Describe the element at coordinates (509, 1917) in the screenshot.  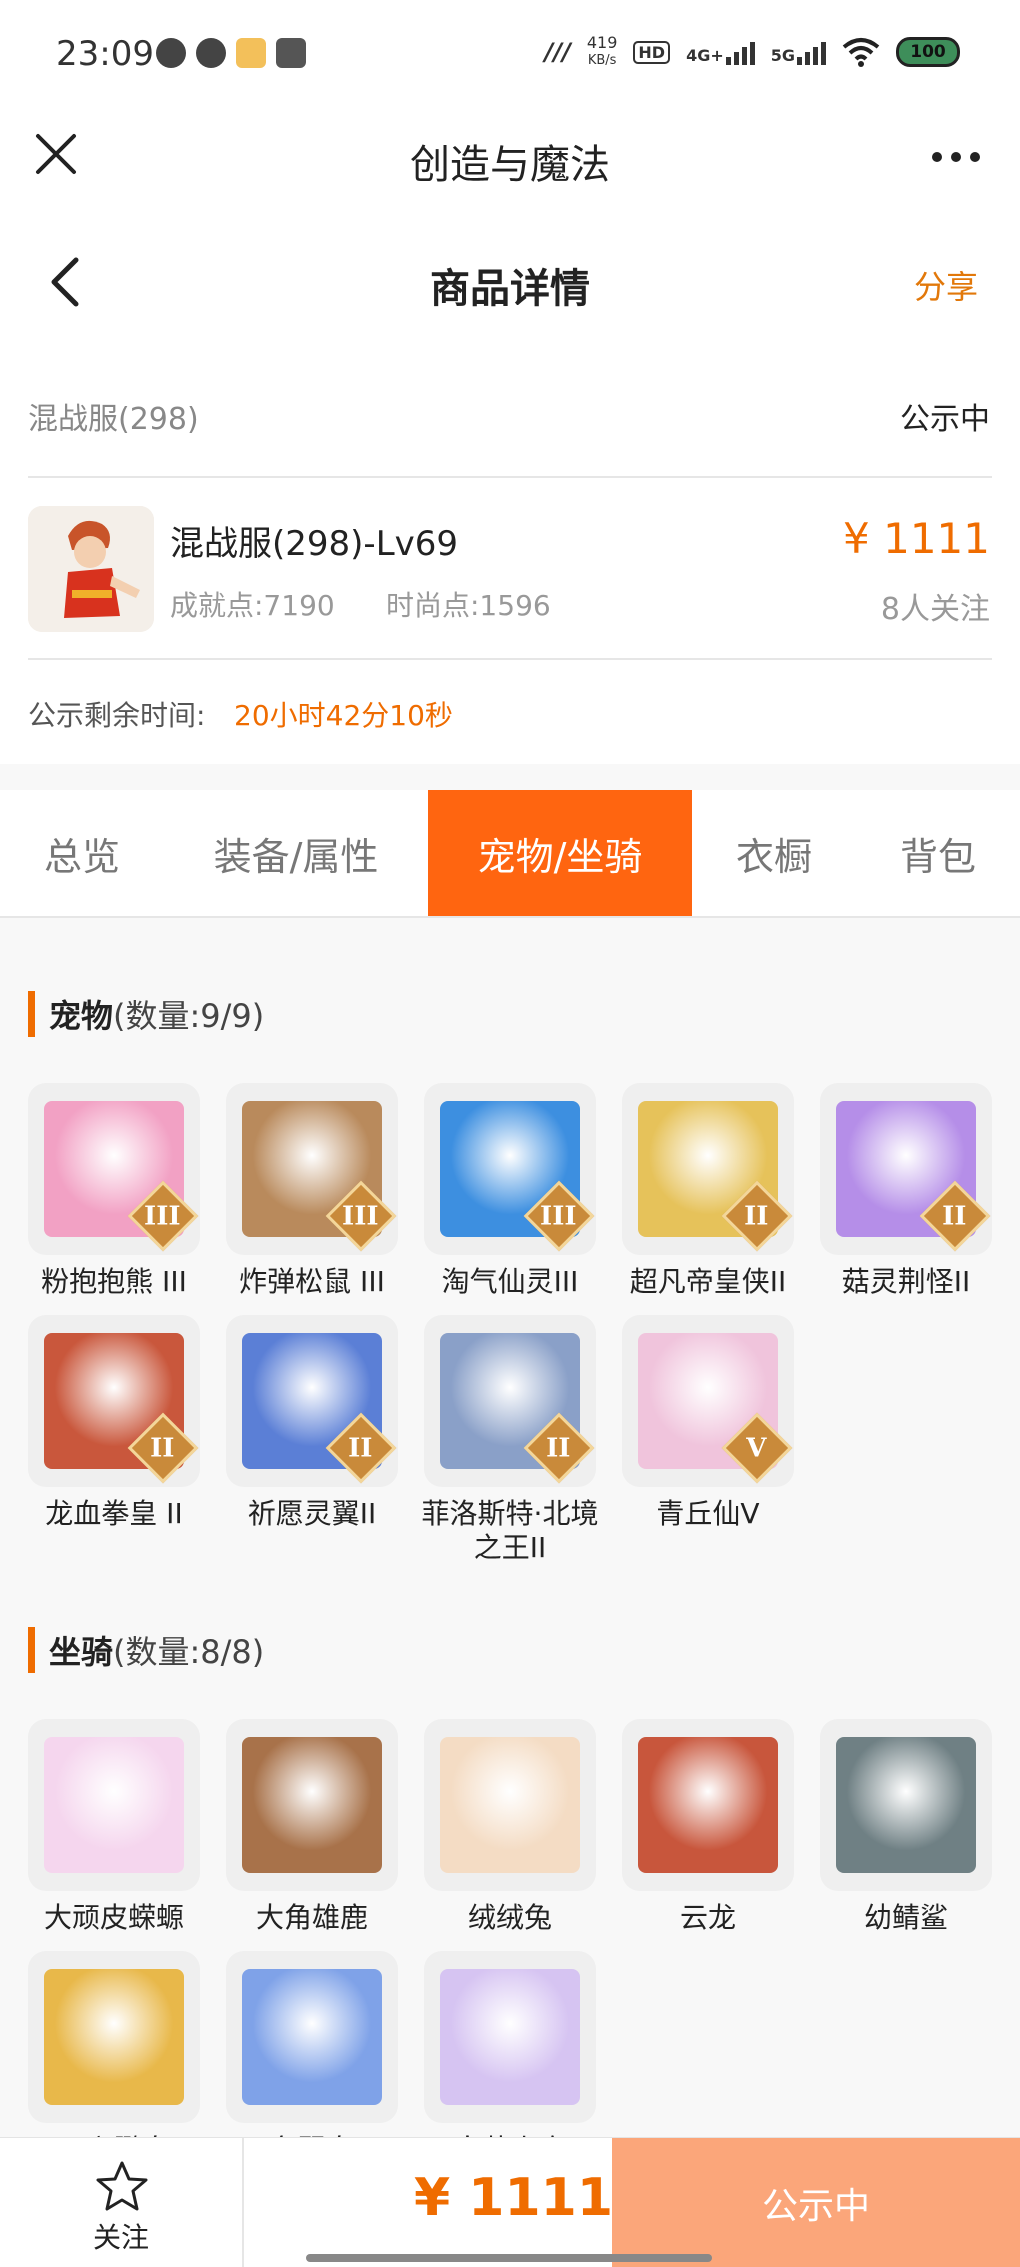
I see `mount-name: 绒绒兔` at that location.